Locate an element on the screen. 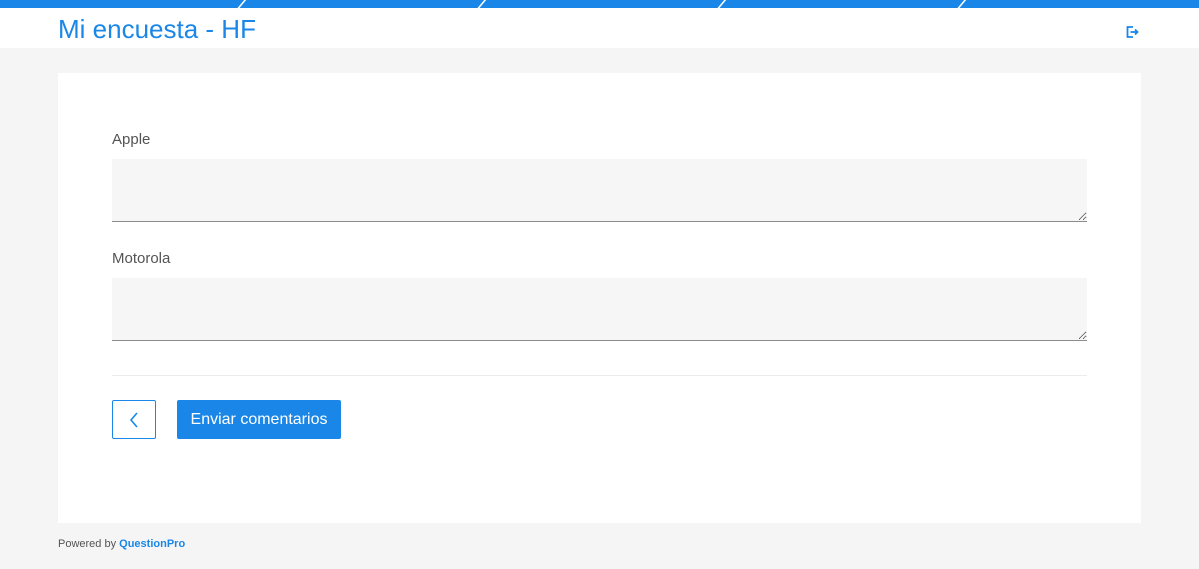 Image resolution: width=1199 pixels, height=569 pixels. top-accent-stripe is located at coordinates (599, 4).